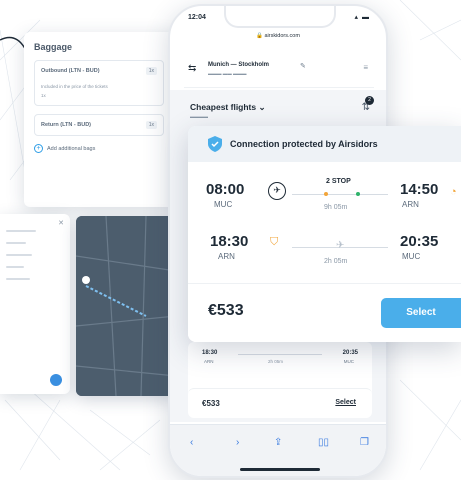 The image size is (461, 480). What do you see at coordinates (199, 116) in the screenshot?
I see `results-count: ▬▬▬▬` at bounding box center [199, 116].